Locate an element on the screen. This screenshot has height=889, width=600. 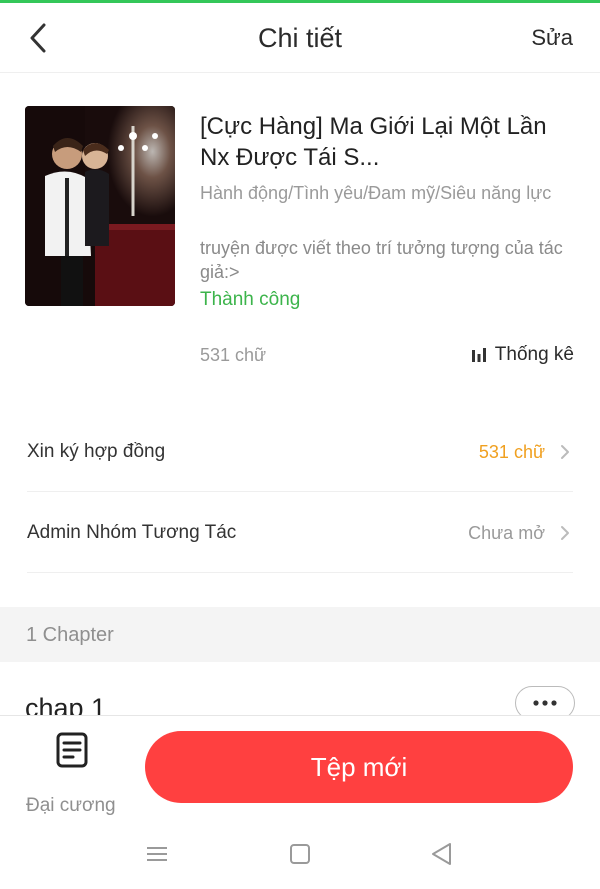
system-back-button is located at coordinates (442, 854).